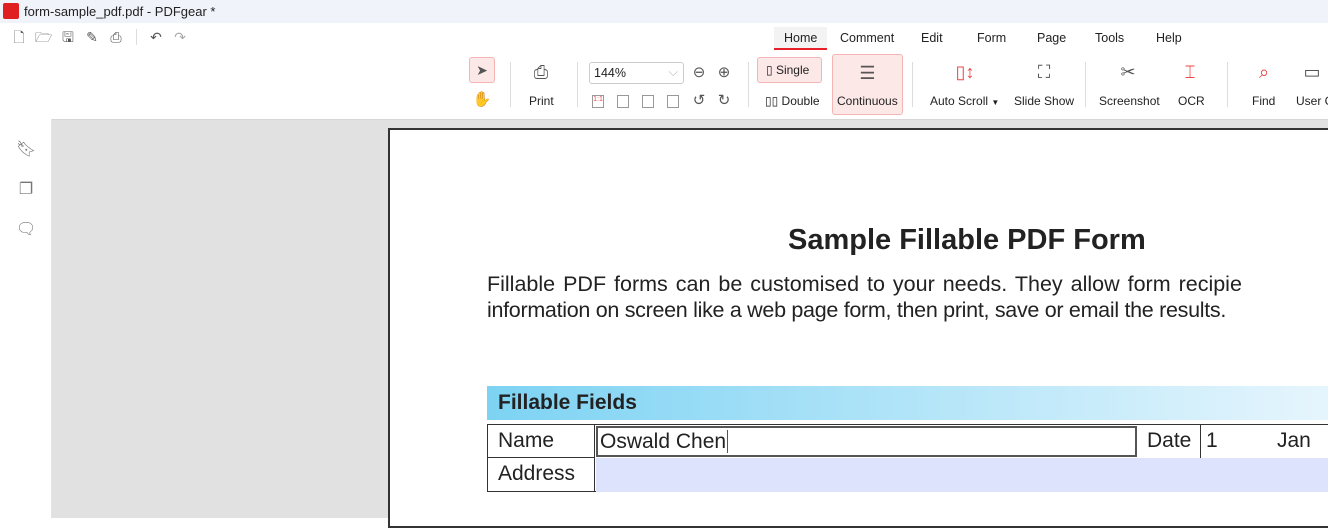  Describe the element at coordinates (541, 101) in the screenshot. I see `print-button: Print` at that location.